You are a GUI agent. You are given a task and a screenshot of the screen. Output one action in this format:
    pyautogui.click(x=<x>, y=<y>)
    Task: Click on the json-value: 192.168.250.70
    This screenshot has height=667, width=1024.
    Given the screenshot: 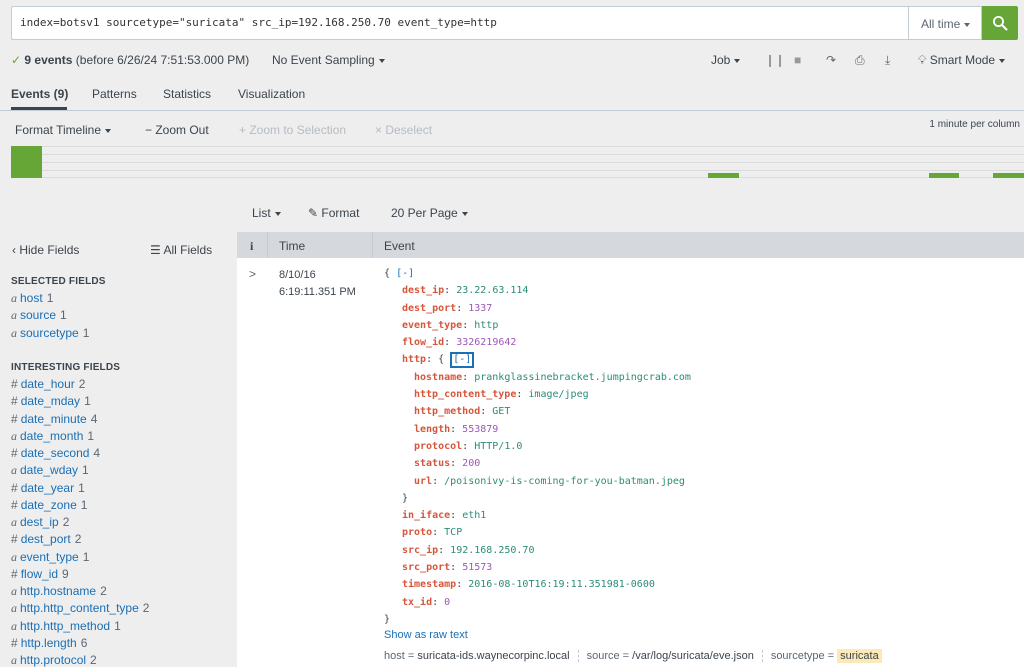 What is the action you would take?
    pyautogui.click(x=492, y=550)
    